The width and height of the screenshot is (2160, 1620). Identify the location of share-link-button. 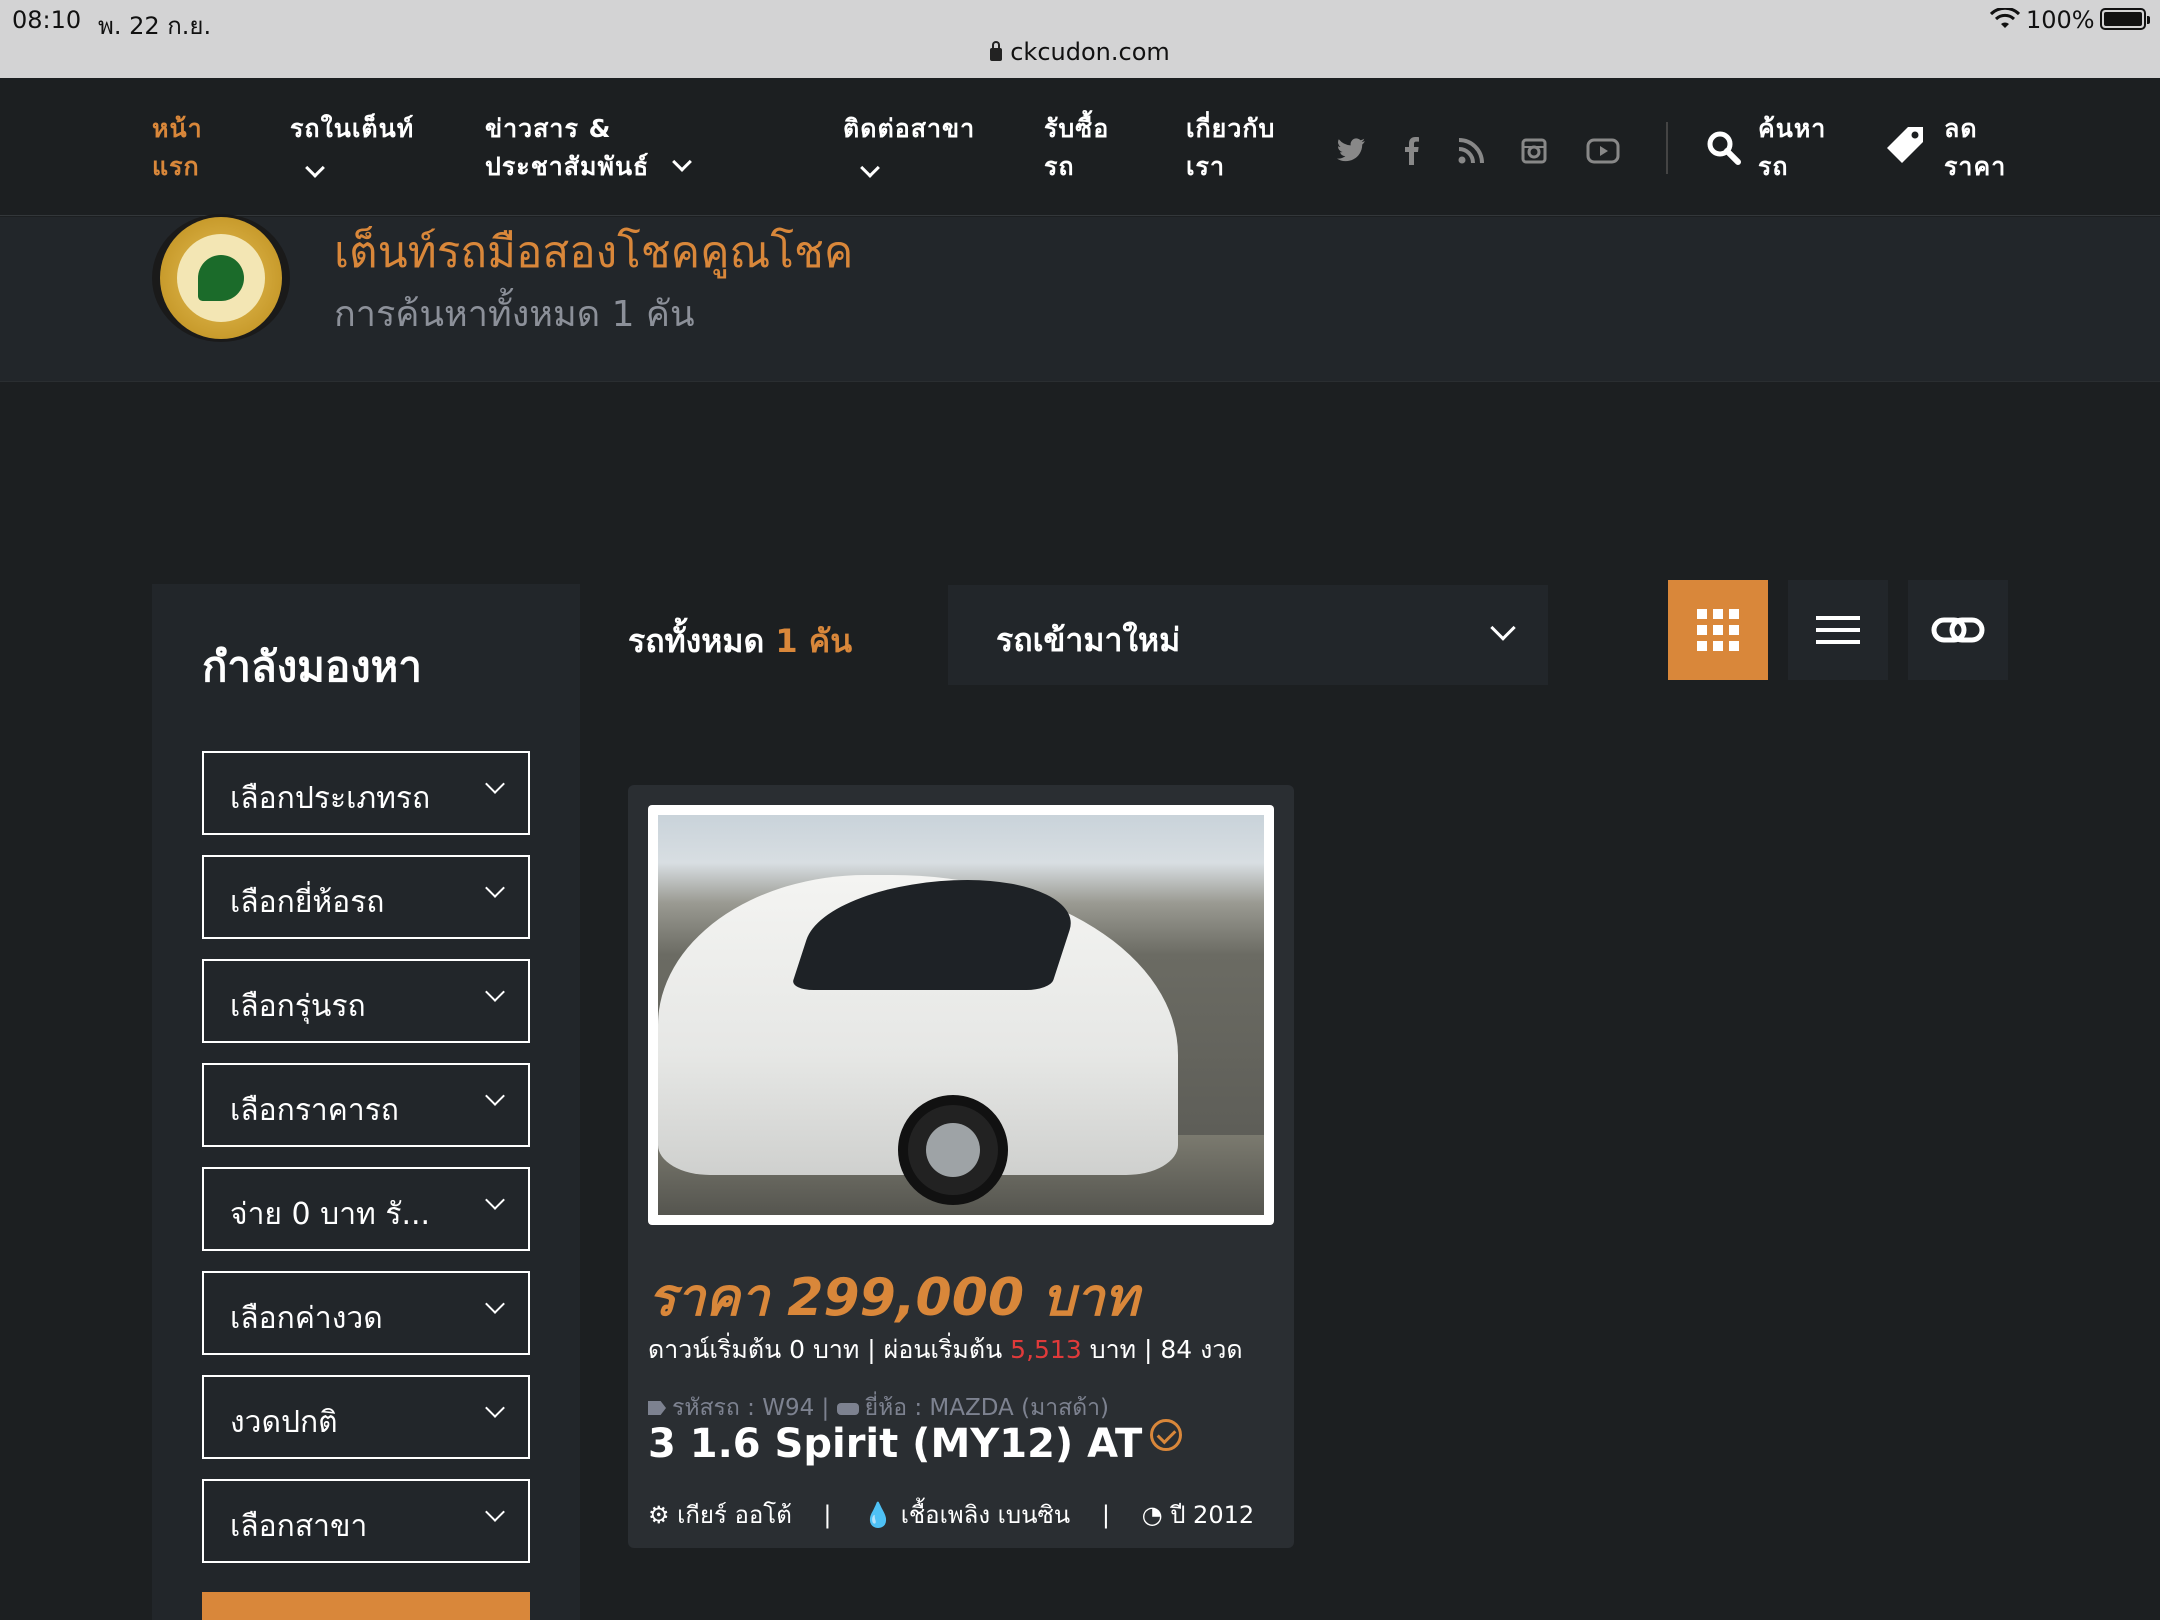
(1958, 630).